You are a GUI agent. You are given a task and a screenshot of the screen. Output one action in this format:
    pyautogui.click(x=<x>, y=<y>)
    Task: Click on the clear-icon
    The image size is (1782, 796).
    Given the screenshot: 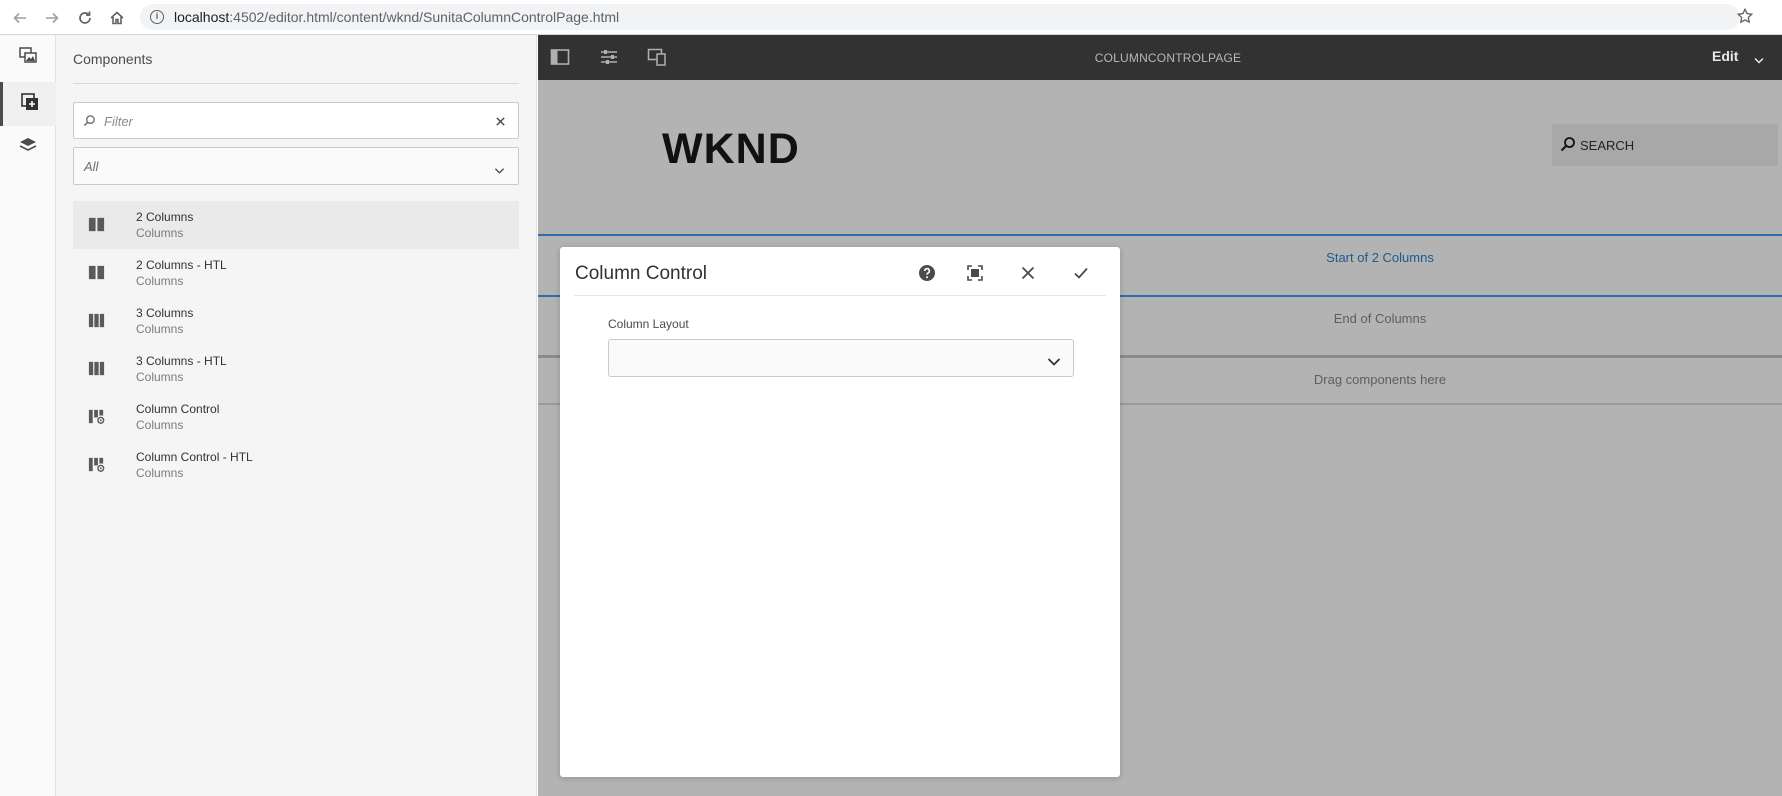 What is the action you would take?
    pyautogui.click(x=501, y=120)
    